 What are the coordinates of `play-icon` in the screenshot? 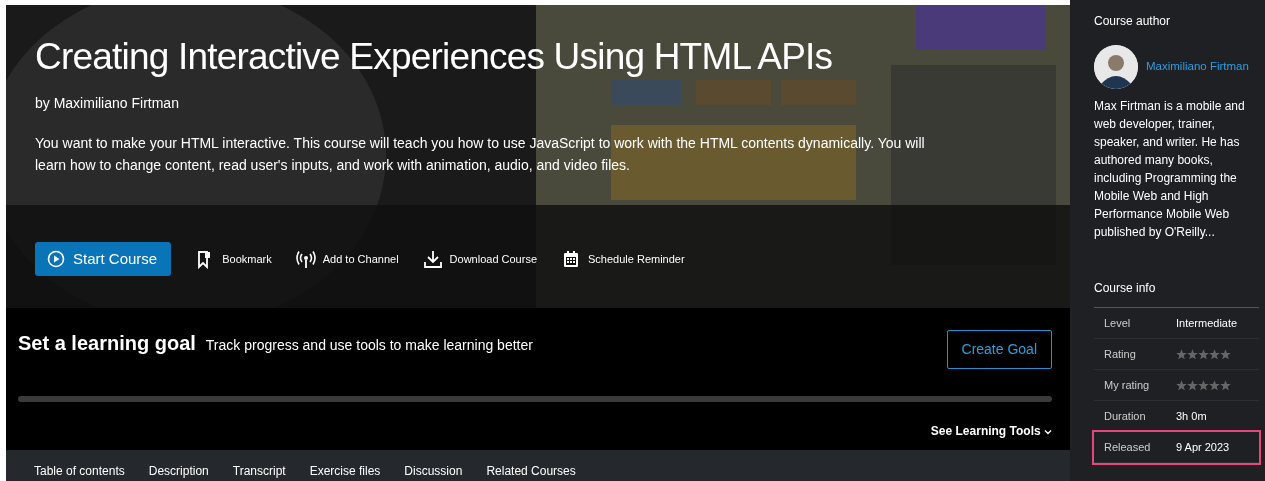 It's located at (56, 259).